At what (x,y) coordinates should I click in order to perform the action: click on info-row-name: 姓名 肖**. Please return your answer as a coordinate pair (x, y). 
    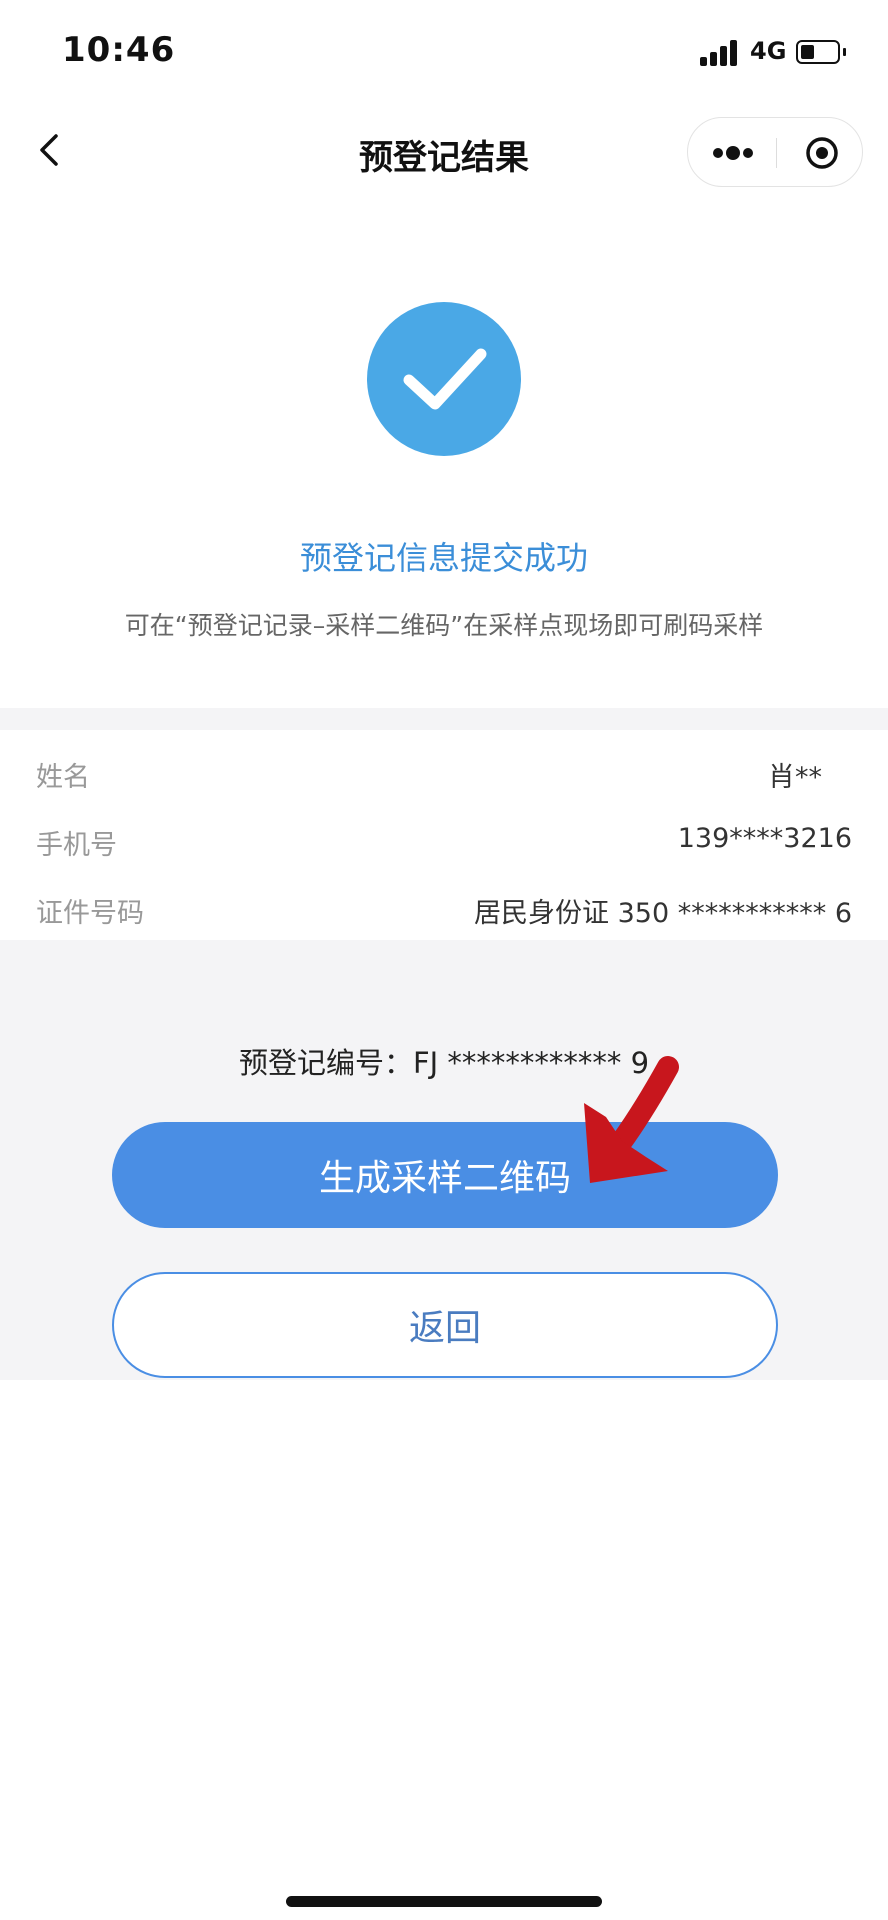
    Looking at the image, I should click on (444, 780).